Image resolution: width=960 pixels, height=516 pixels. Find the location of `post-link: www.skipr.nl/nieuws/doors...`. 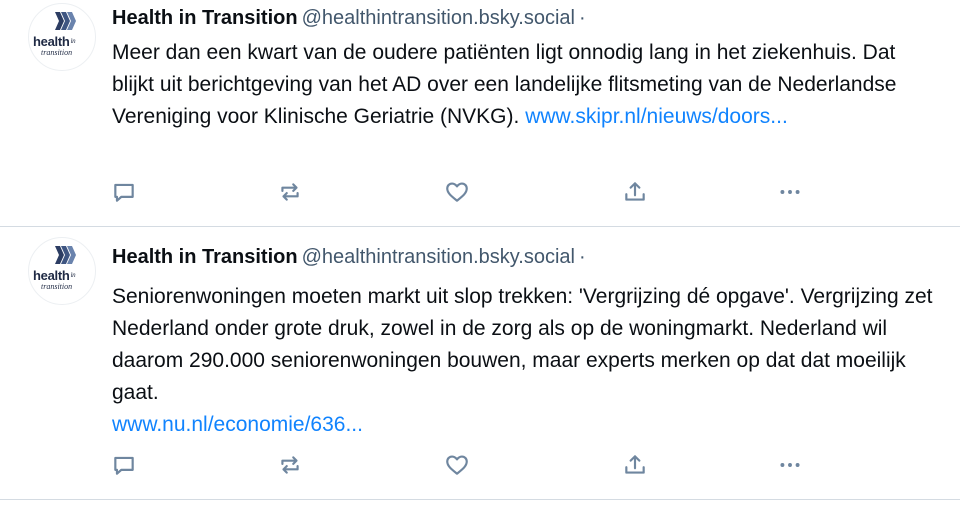

post-link: www.skipr.nl/nieuws/doors... is located at coordinates (656, 116).